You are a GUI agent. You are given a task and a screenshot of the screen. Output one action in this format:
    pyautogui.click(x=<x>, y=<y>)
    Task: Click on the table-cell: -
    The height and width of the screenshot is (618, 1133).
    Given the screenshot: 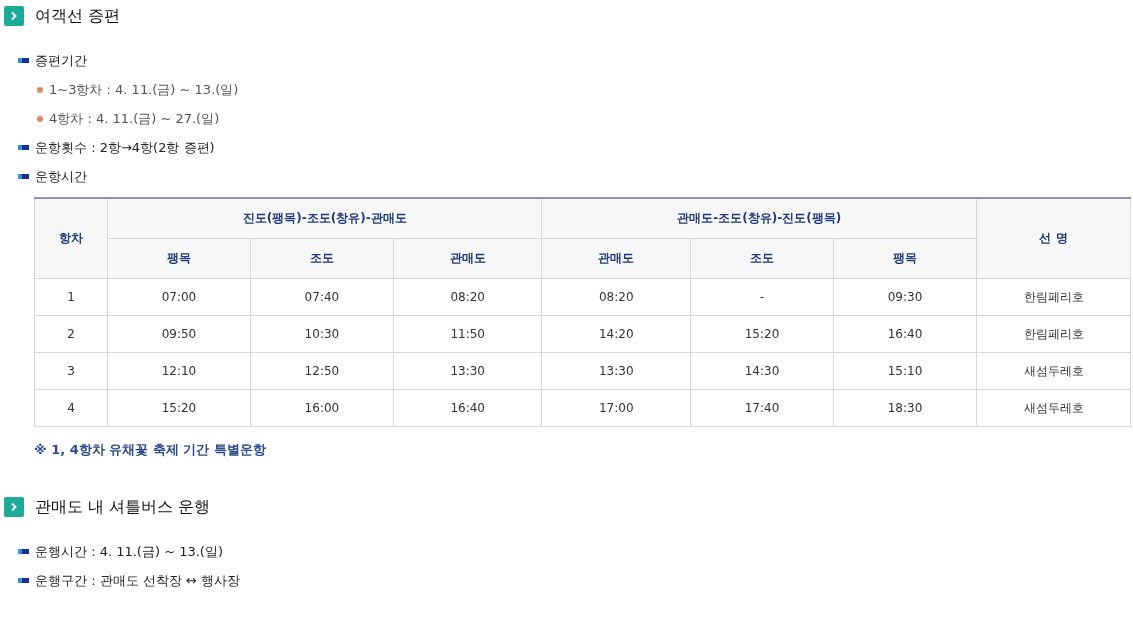 What is the action you would take?
    pyautogui.click(x=762, y=297)
    